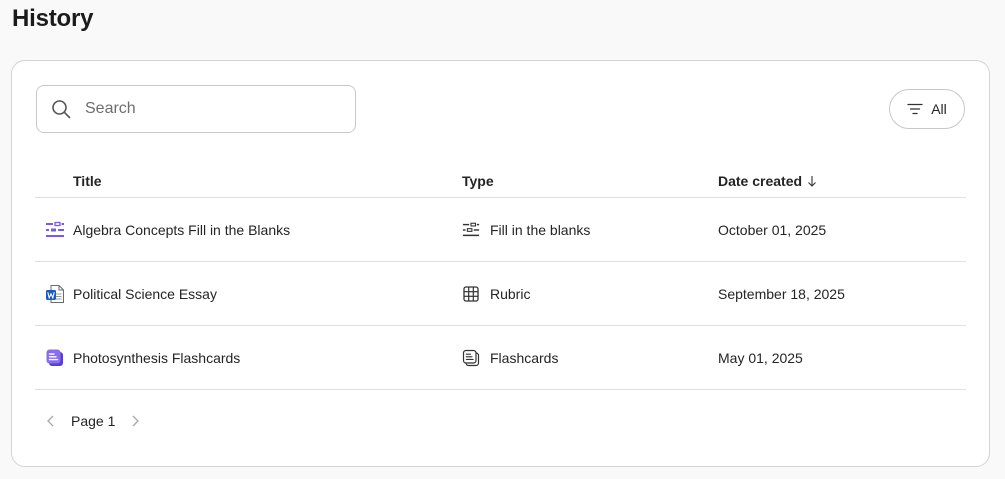 The height and width of the screenshot is (479, 1005). What do you see at coordinates (55, 294) in the screenshot?
I see `word-document-icon` at bounding box center [55, 294].